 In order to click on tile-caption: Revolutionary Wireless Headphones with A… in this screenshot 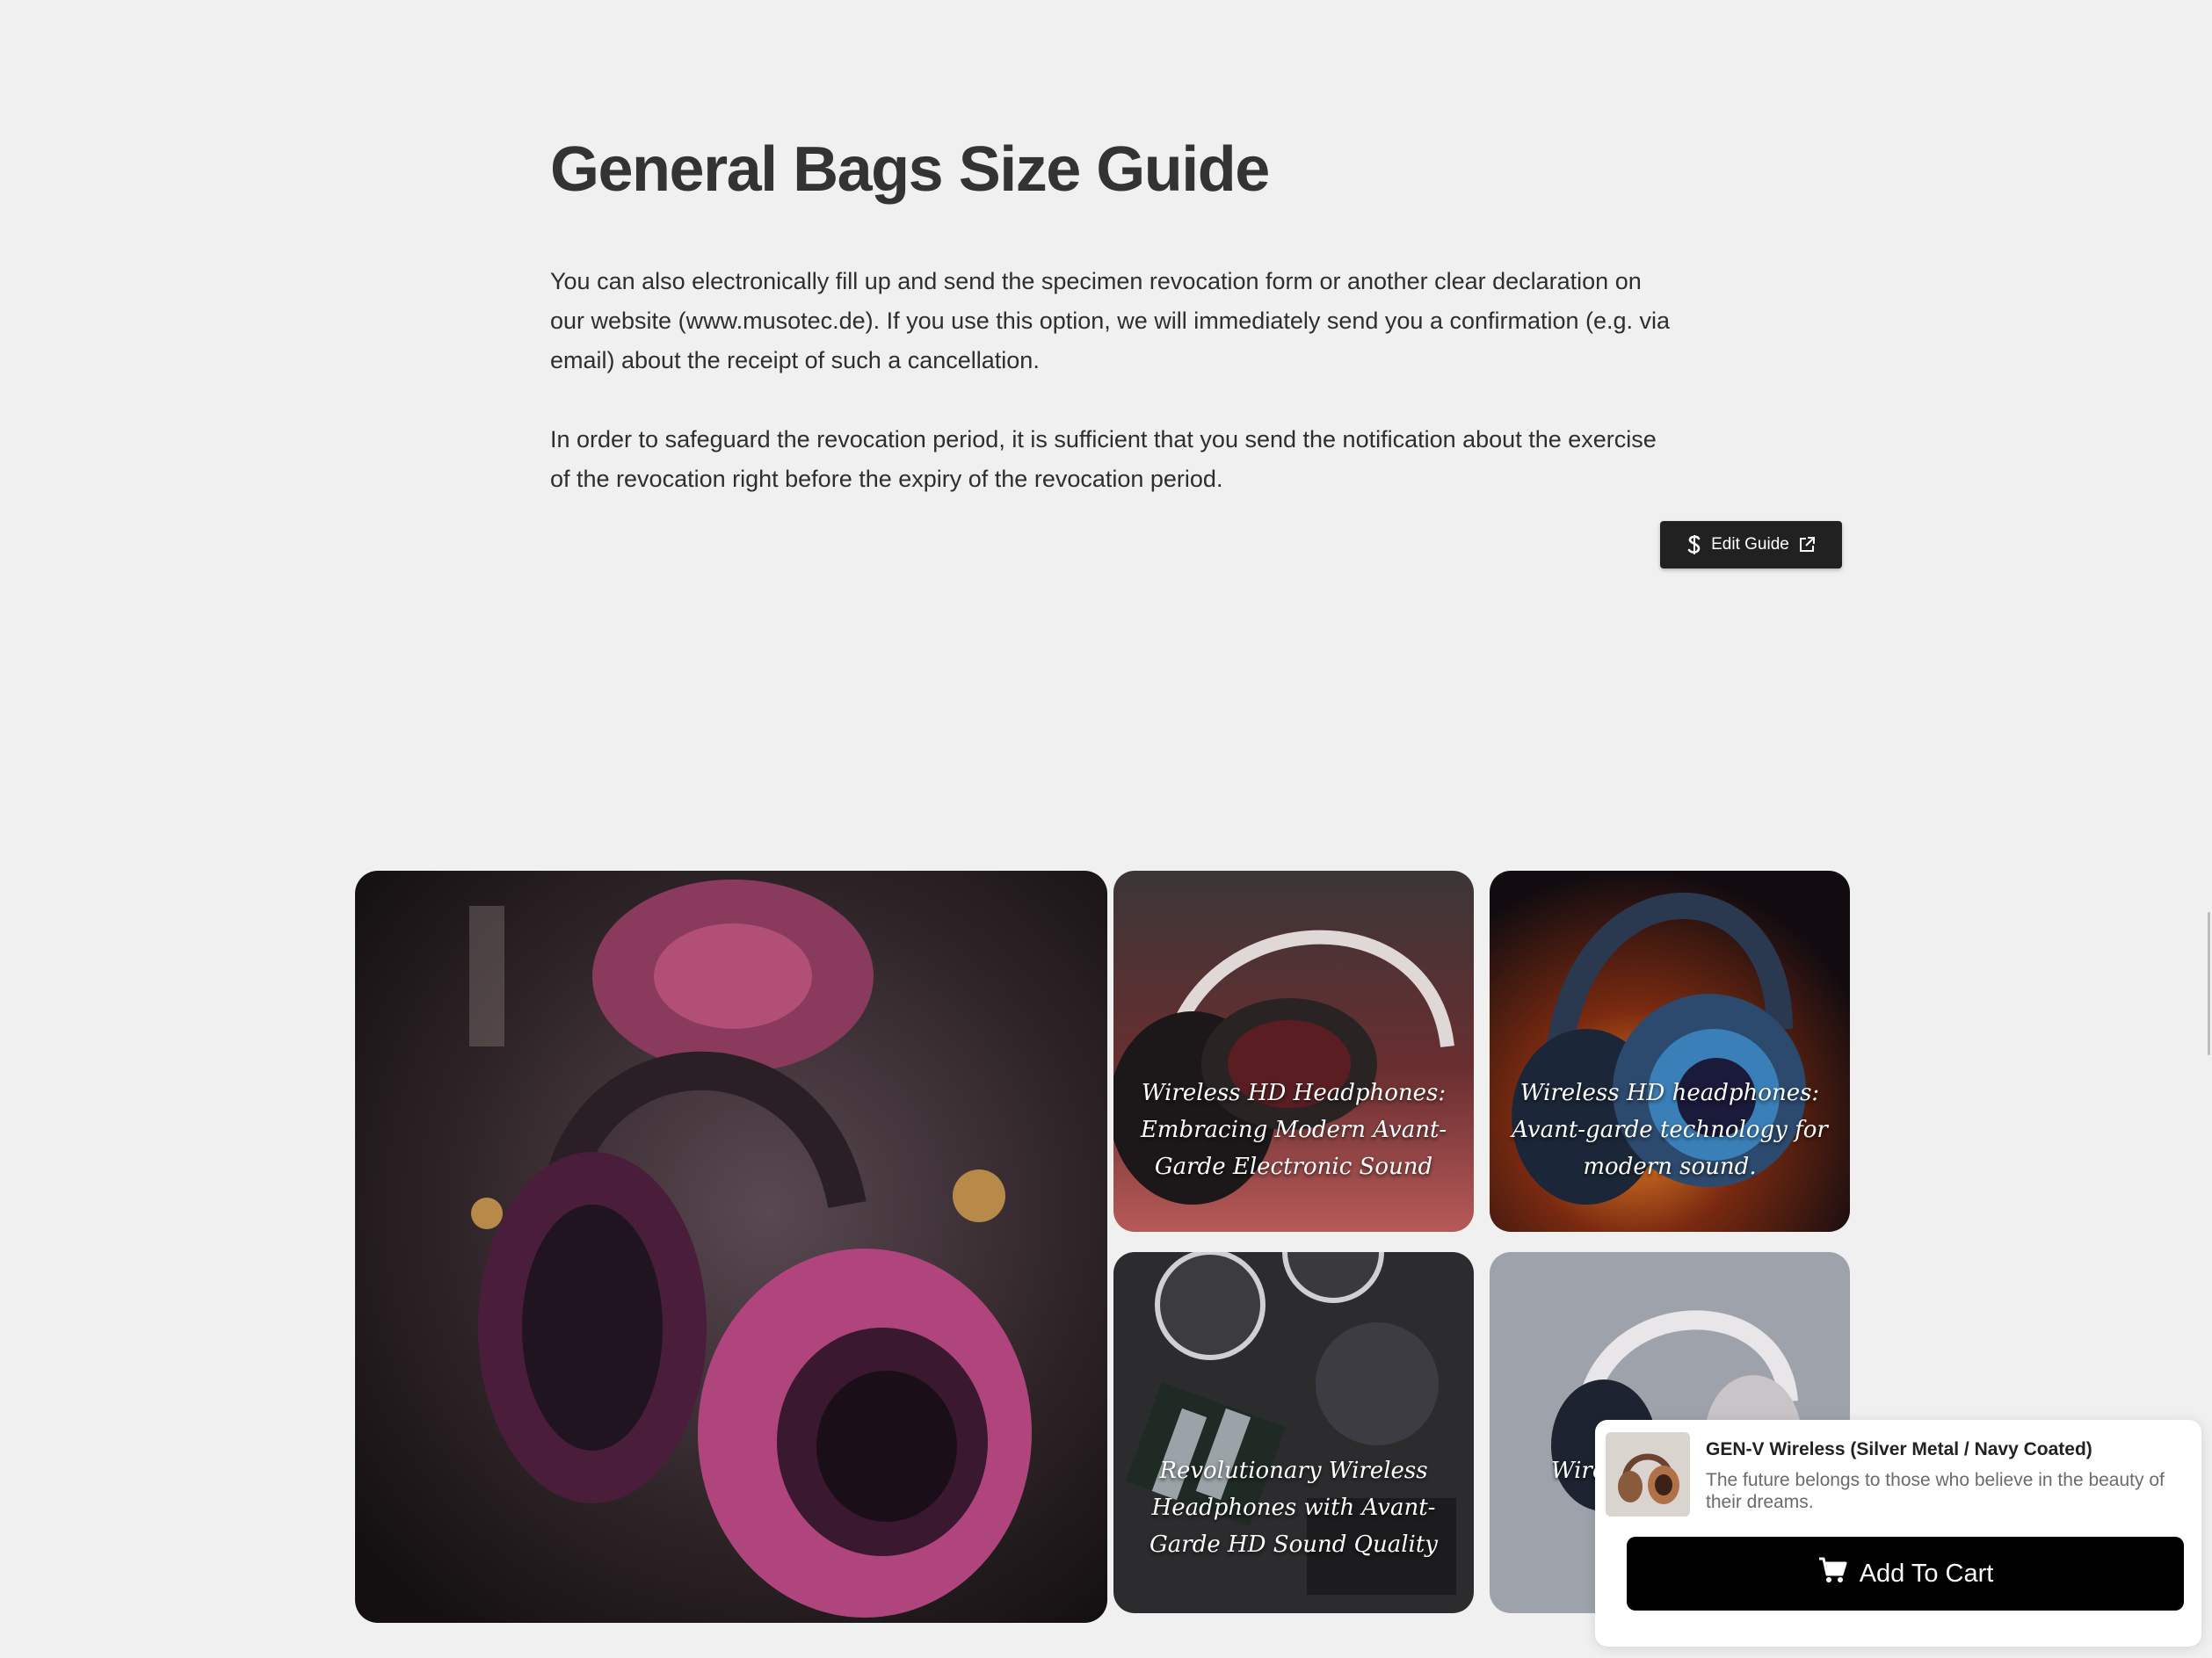, I will do `click(1294, 1508)`.